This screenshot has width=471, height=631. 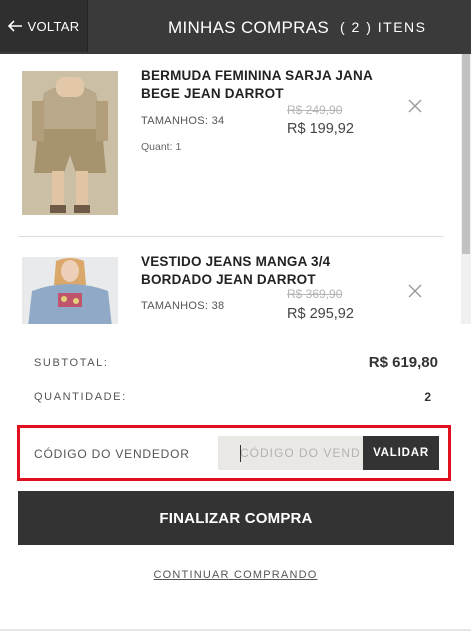 What do you see at coordinates (427, 397) in the screenshot?
I see `quantity-value: 2` at bounding box center [427, 397].